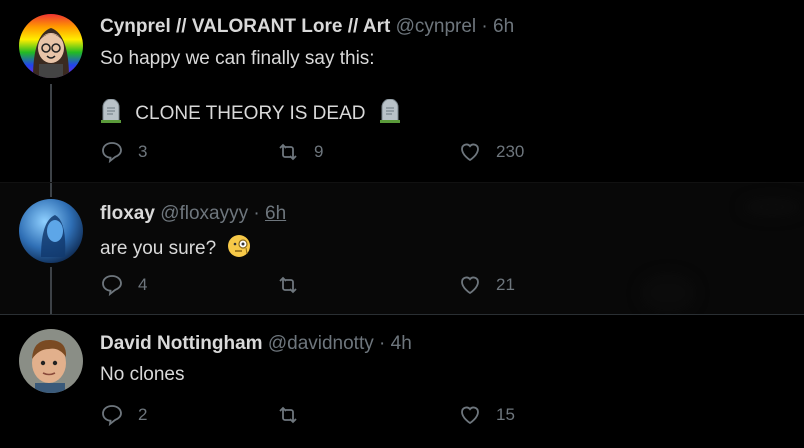 This screenshot has width=804, height=448. What do you see at coordinates (239, 249) in the screenshot?
I see `face-with-monocle-emoji` at bounding box center [239, 249].